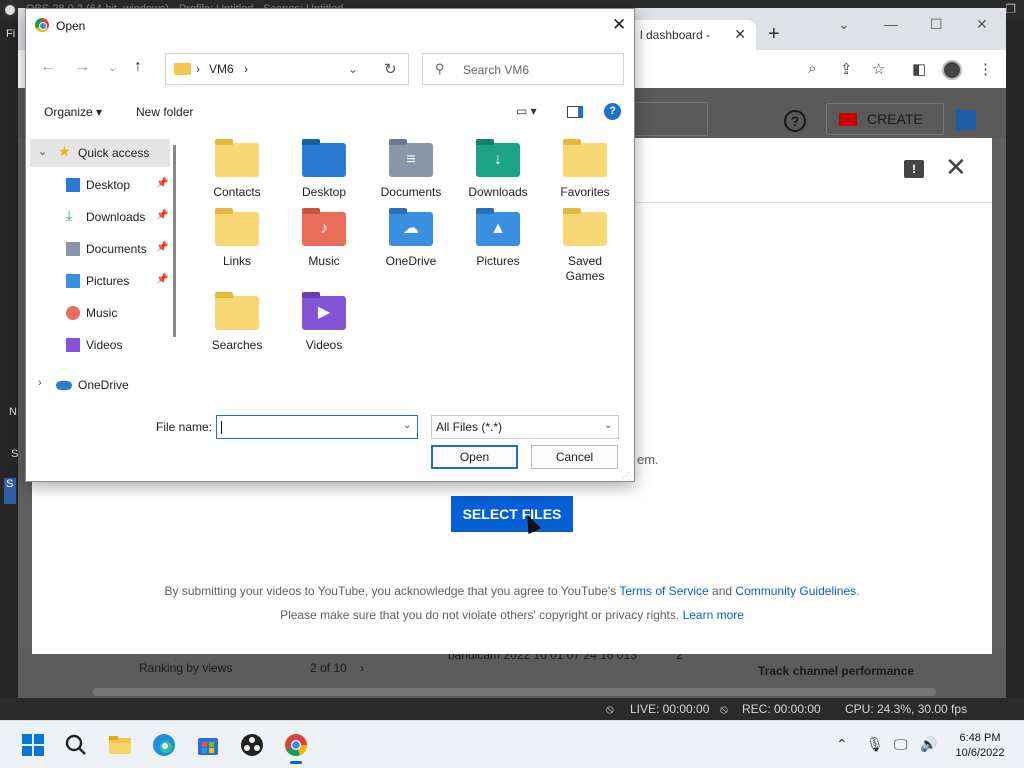 This screenshot has width=1024, height=768. Describe the element at coordinates (440, 68) in the screenshot. I see `search-icon: ⚲` at that location.